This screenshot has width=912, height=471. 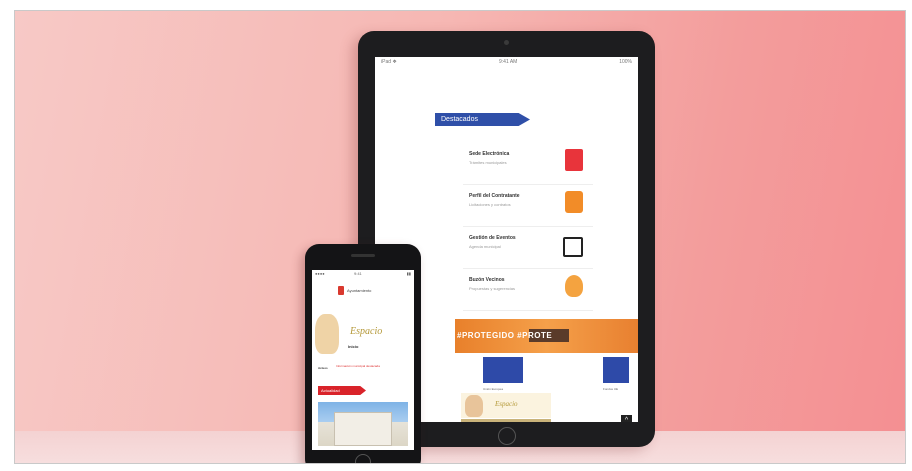 What do you see at coordinates (492, 288) in the screenshot?
I see `item-subtitle: Propuestas y sugerencias` at bounding box center [492, 288].